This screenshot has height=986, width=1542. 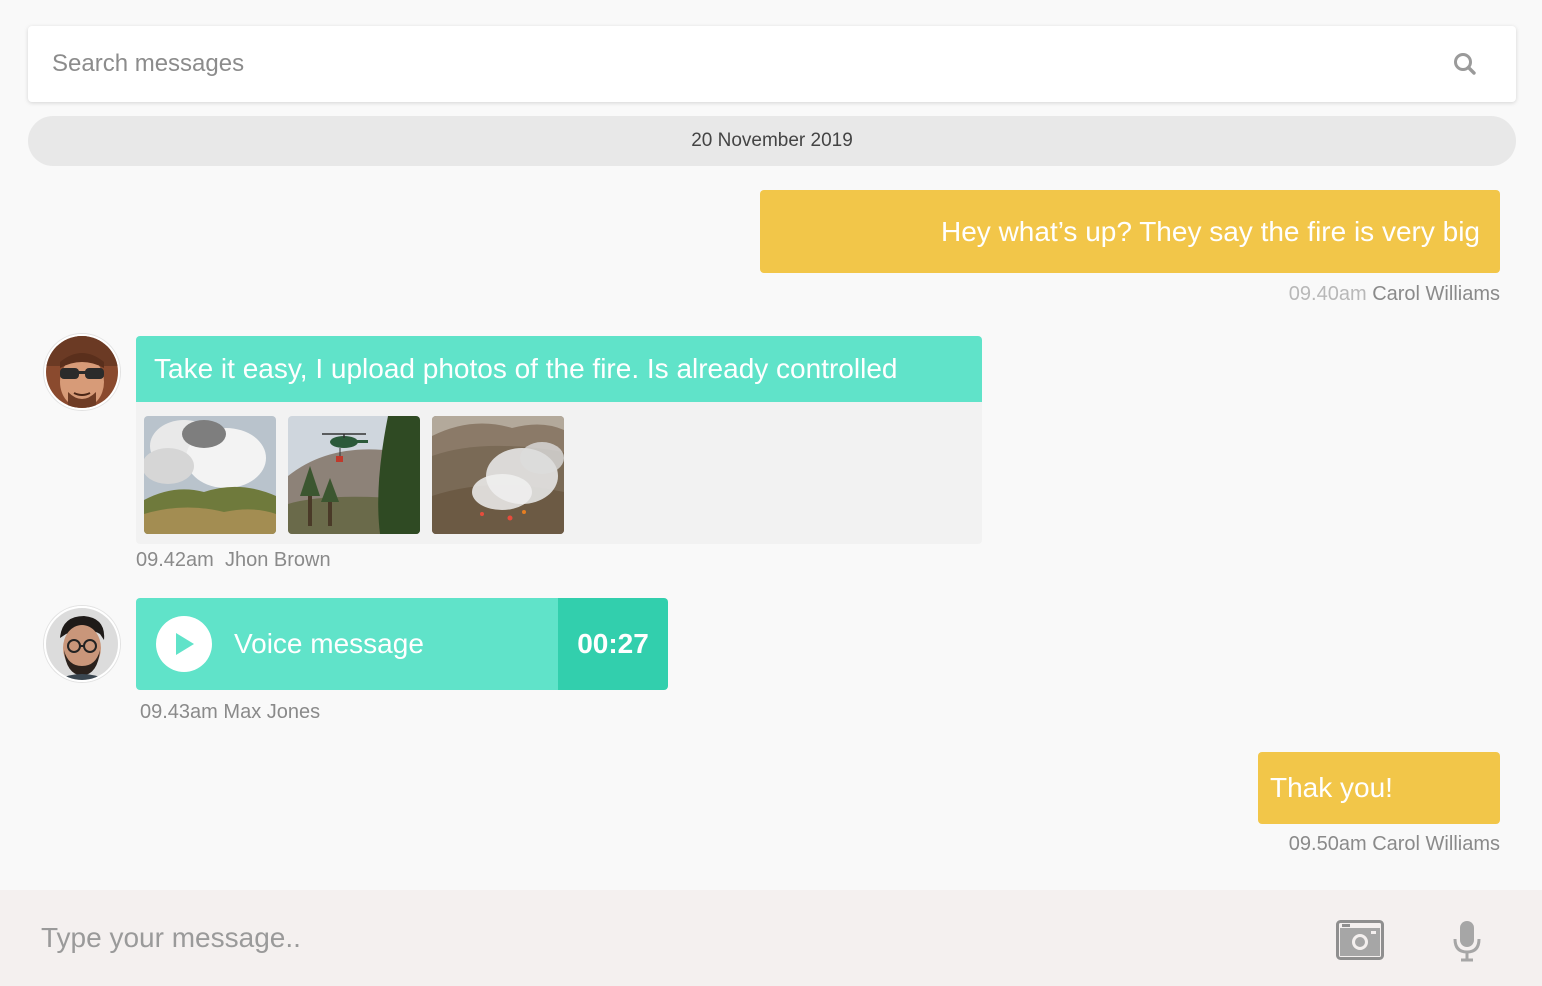 I want to click on search-icon, so click(x=1465, y=64).